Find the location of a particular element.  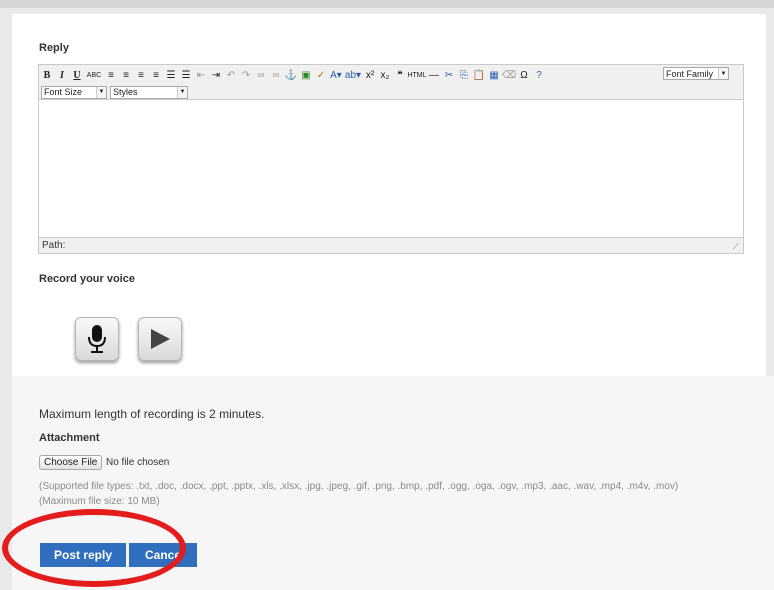

toolbar-row-2: Font Size ▼ Styles ▼ is located at coordinates (114, 92).